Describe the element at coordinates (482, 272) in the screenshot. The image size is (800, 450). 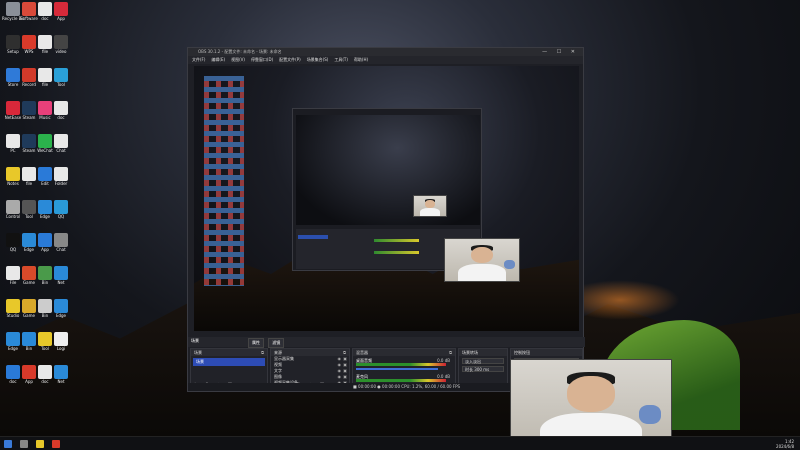
I see `shirt` at that location.